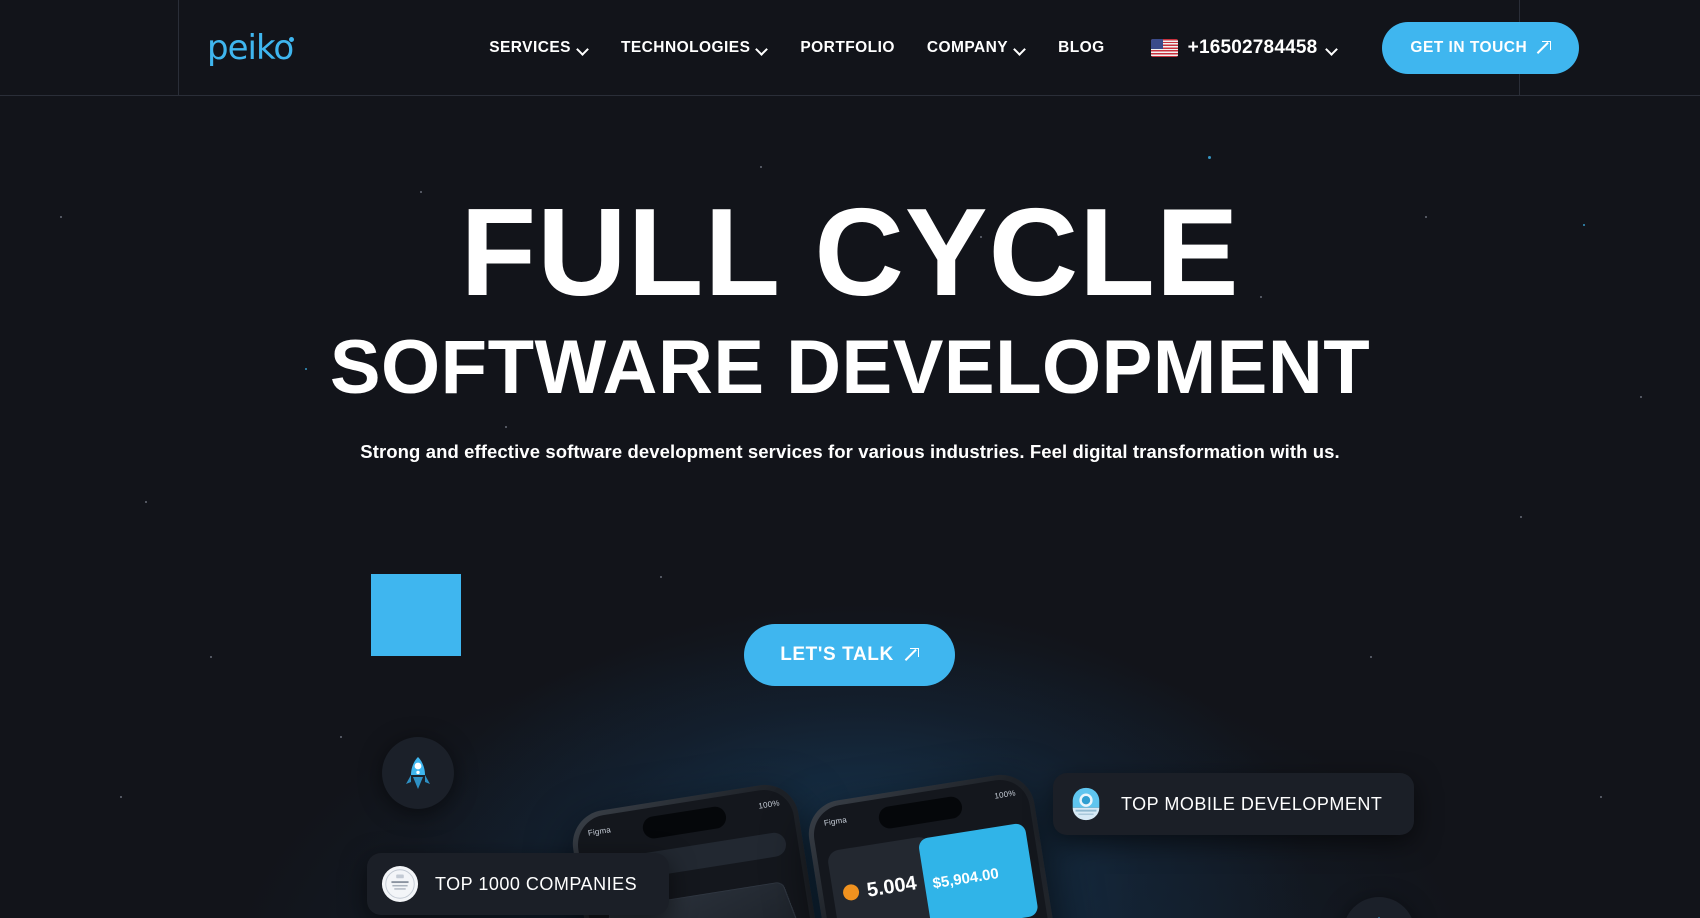 This screenshot has width=1700, height=918. I want to click on badge-label: TOP 1000 COMPANIES, so click(536, 883).